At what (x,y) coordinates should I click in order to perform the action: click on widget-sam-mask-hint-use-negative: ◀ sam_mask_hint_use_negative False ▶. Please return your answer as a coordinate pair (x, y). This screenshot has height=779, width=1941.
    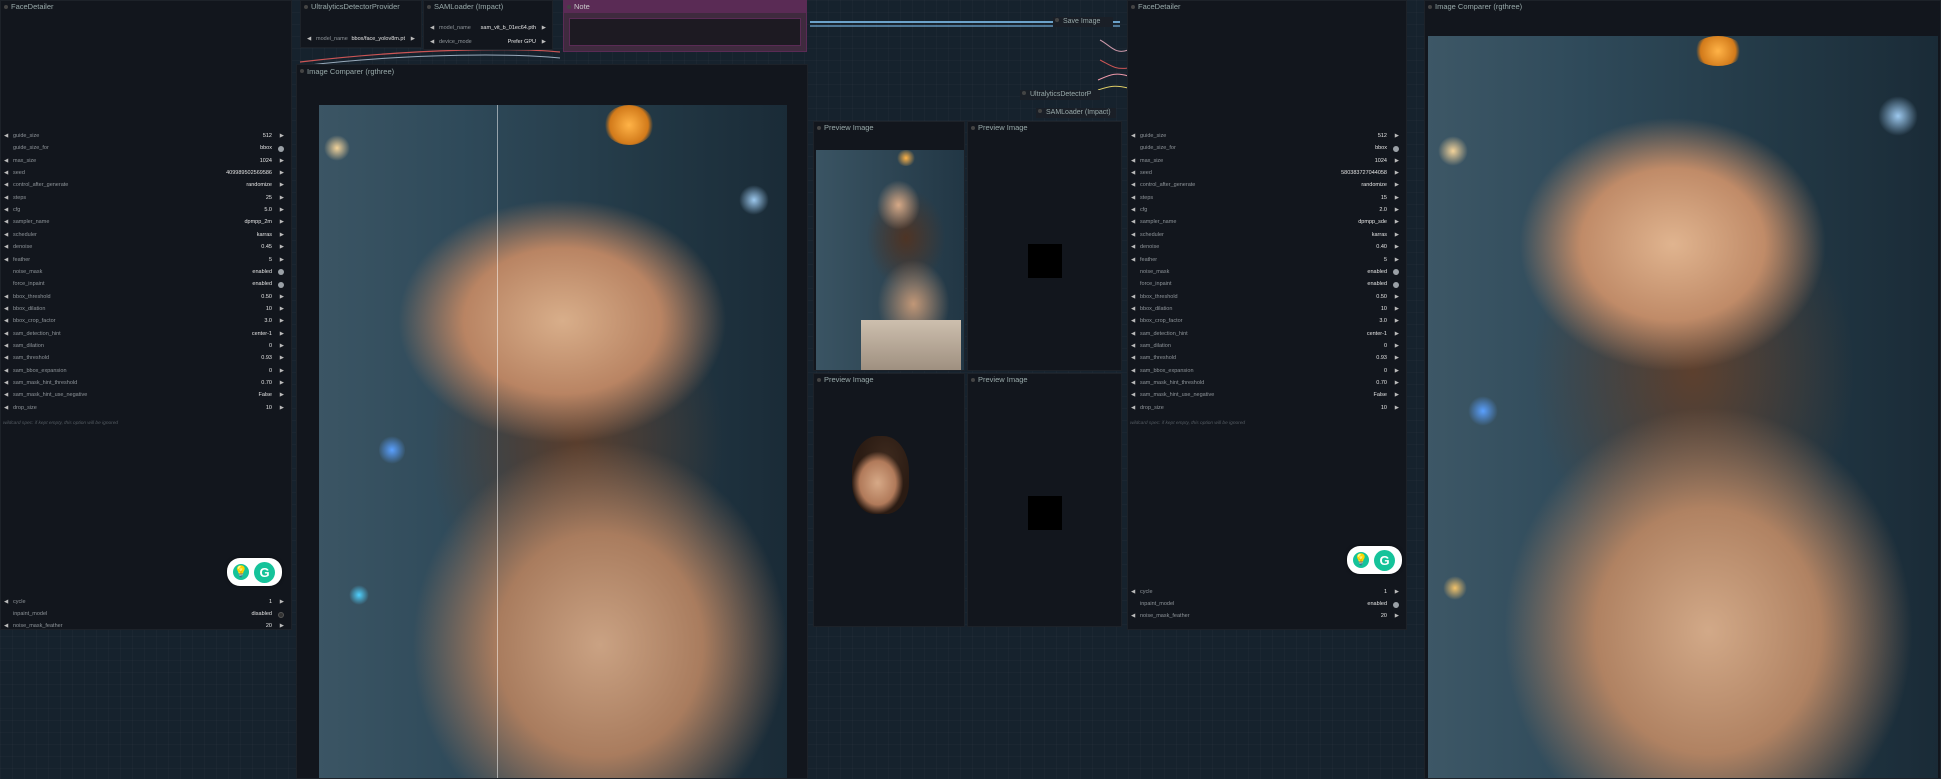
    Looking at the image, I should click on (1265, 395).